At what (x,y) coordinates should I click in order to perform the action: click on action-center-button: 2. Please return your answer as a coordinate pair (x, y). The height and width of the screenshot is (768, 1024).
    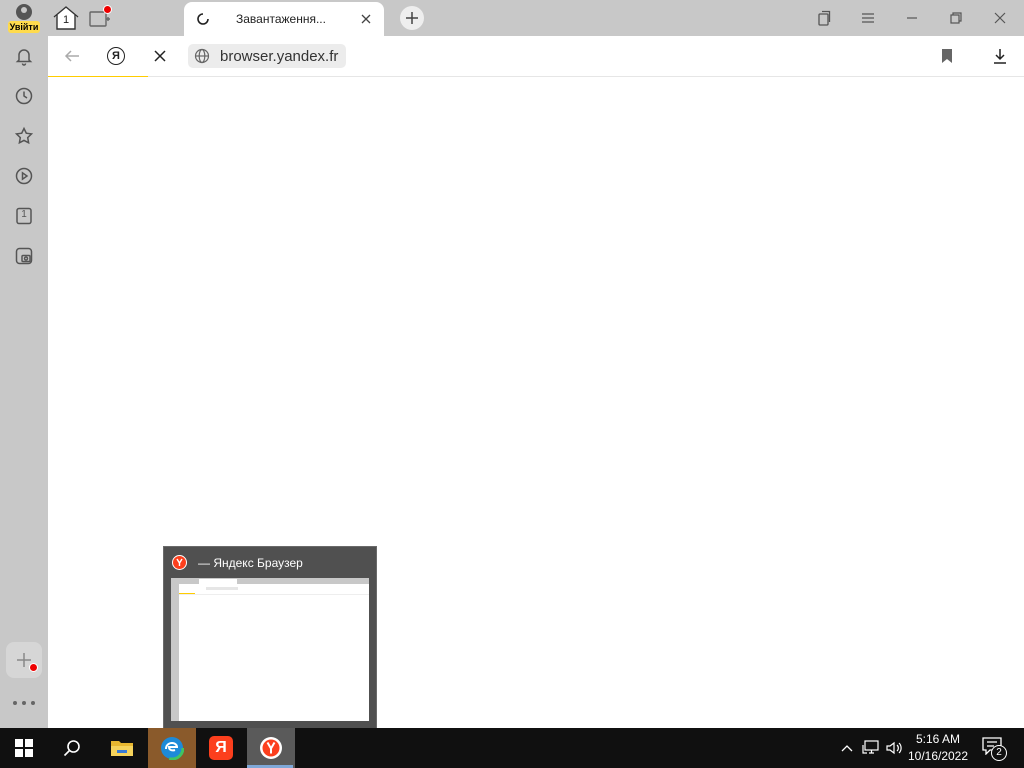
    Looking at the image, I should click on (994, 749).